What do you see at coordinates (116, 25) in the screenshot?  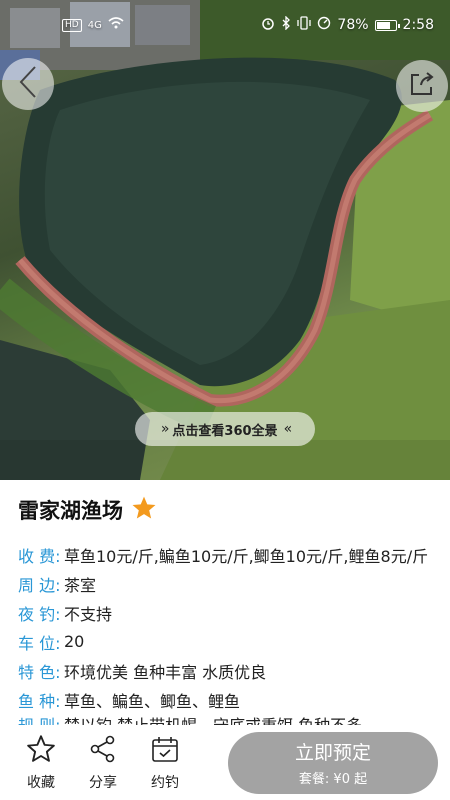 I see `wifi-icon` at bounding box center [116, 25].